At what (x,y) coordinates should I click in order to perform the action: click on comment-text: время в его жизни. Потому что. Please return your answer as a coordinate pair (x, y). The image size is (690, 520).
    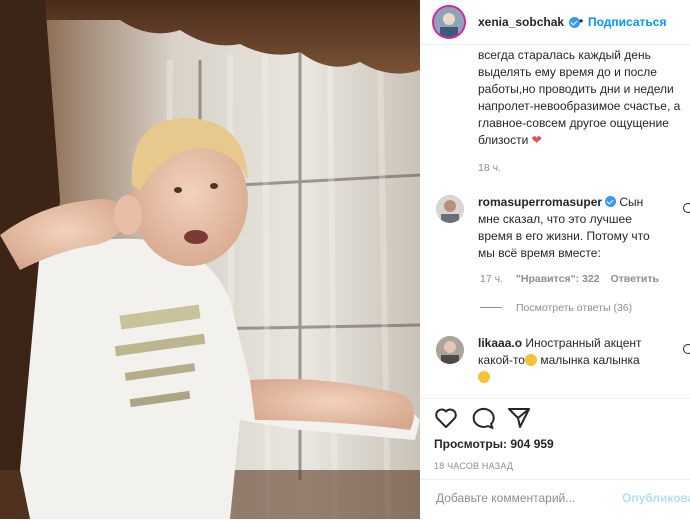
    Looking at the image, I should click on (564, 236).